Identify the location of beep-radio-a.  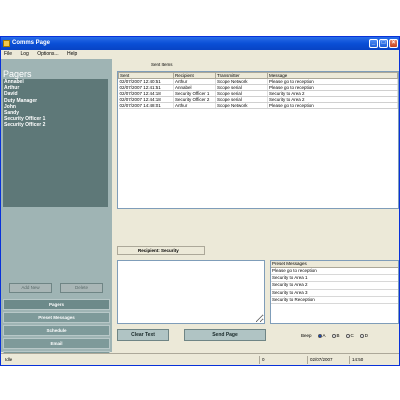
(319, 335).